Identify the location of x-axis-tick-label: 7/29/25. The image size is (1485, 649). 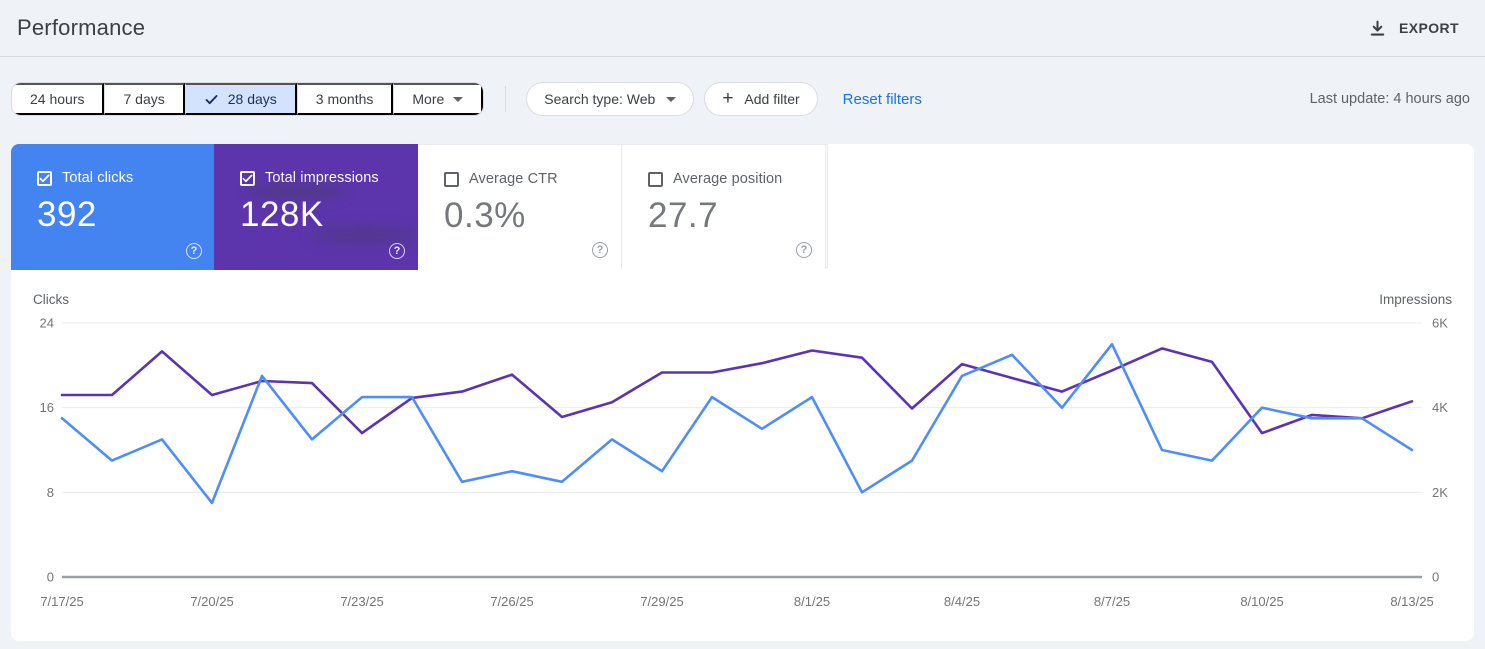
(661, 601).